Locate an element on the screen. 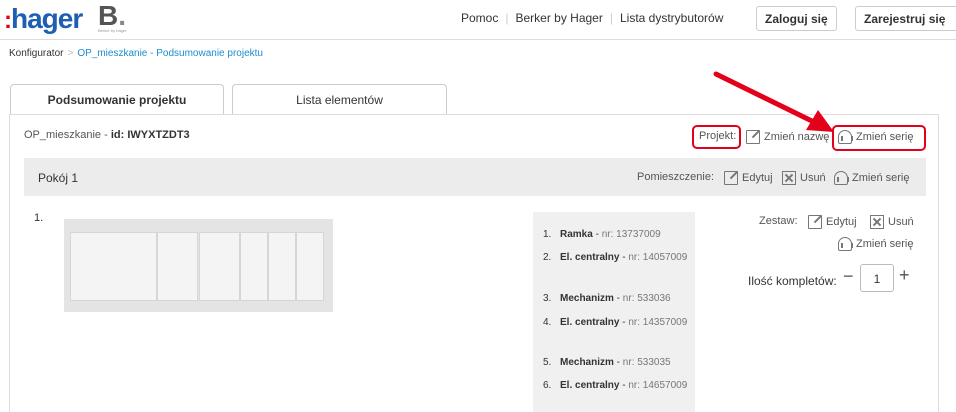 The height and width of the screenshot is (412, 956). annotation-arrow is located at coordinates (773, 101).